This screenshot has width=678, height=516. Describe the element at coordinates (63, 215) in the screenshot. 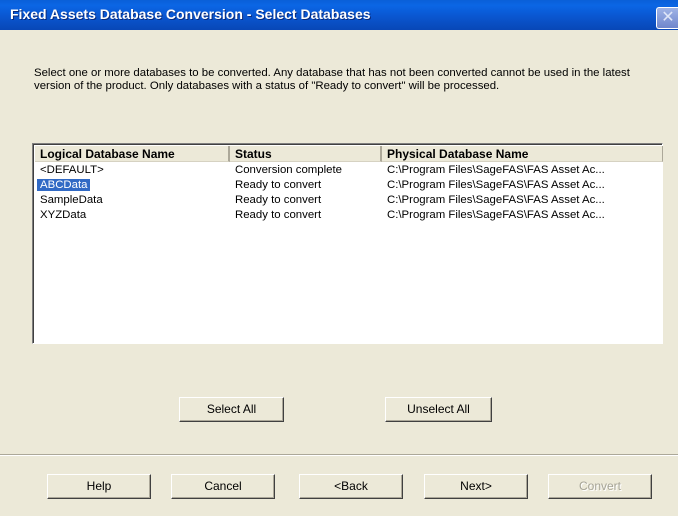

I see `row-logical-name: XYZData` at that location.